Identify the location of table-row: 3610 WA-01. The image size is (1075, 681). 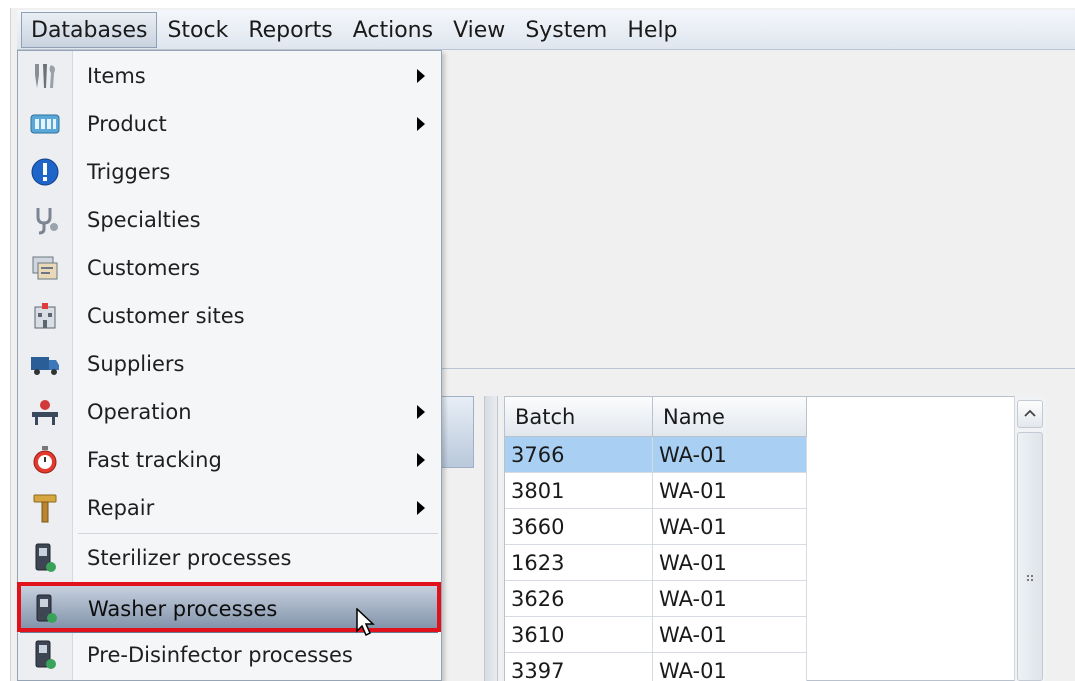
(656, 635).